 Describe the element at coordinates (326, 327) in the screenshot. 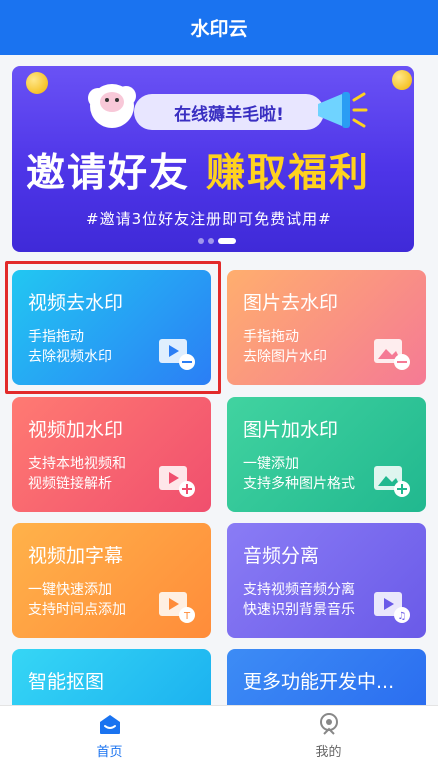

I see `card-image-remove-watermark: 图片去水印 手指拖动 去除图片水印` at that location.